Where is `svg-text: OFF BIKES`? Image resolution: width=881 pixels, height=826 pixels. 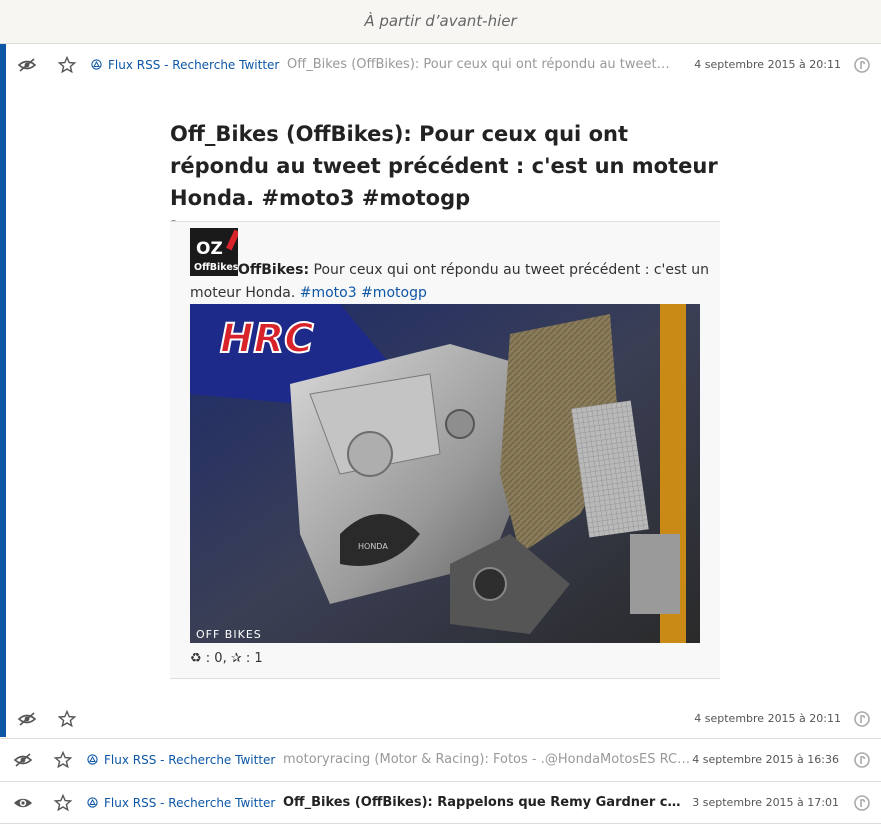 svg-text: OFF BIKES is located at coordinates (229, 634).